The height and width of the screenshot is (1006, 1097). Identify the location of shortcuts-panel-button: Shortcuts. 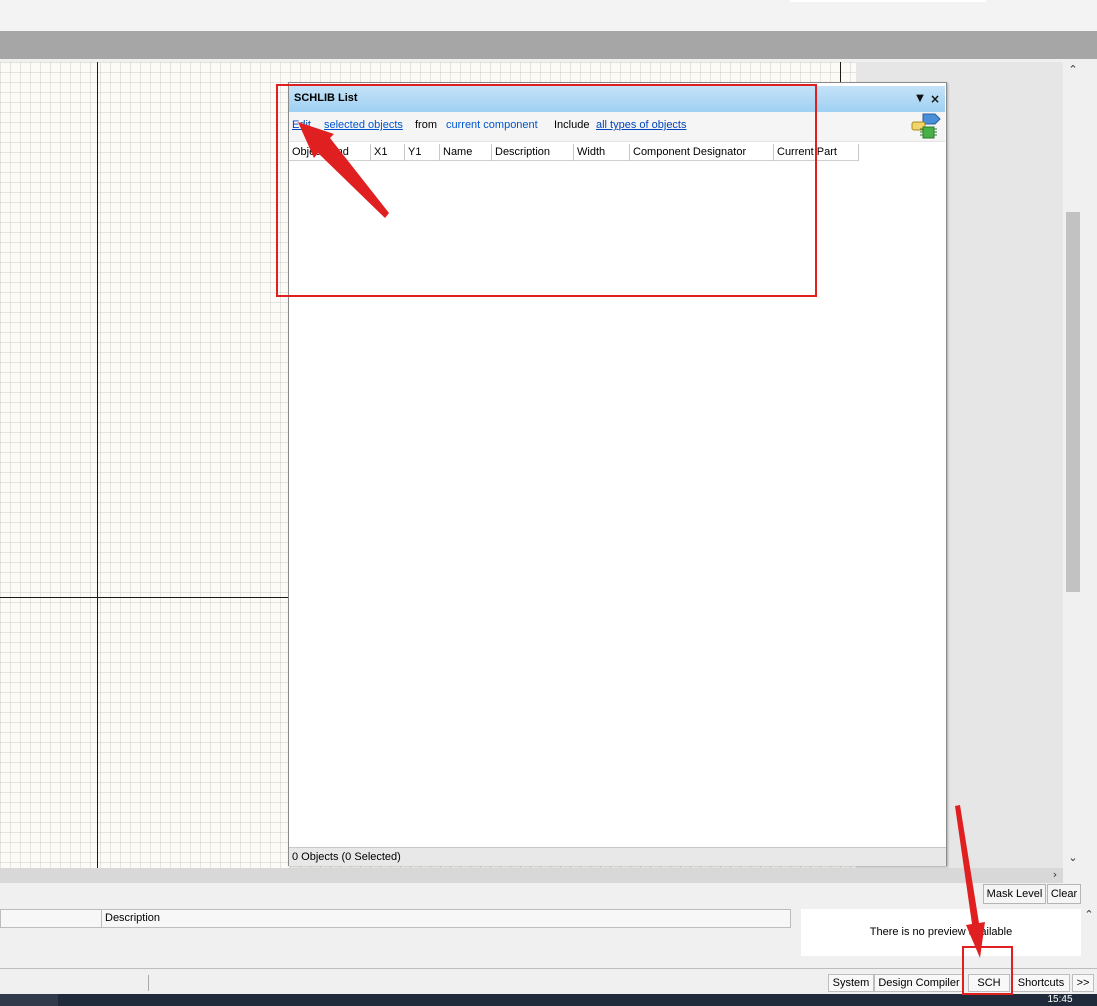
(1041, 983).